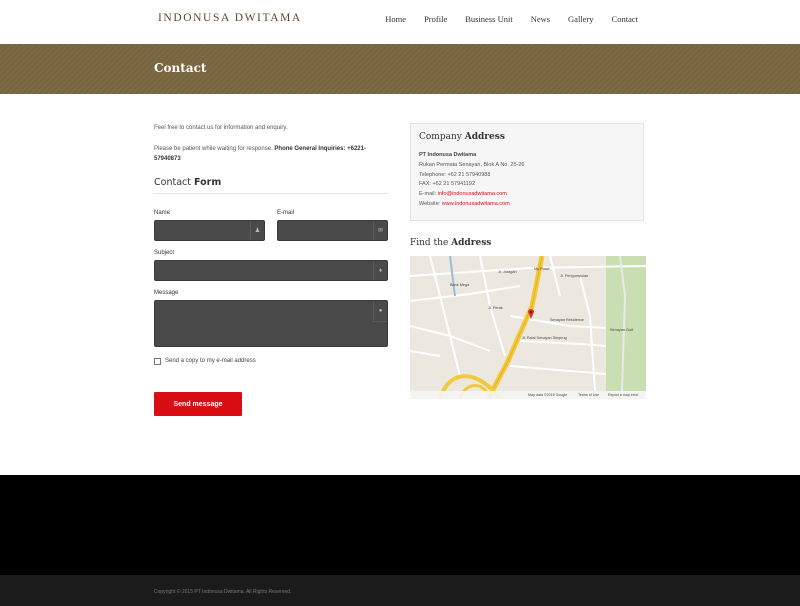  What do you see at coordinates (588, 395) in the screenshot?
I see `map-terms-link: Terms of Use` at bounding box center [588, 395].